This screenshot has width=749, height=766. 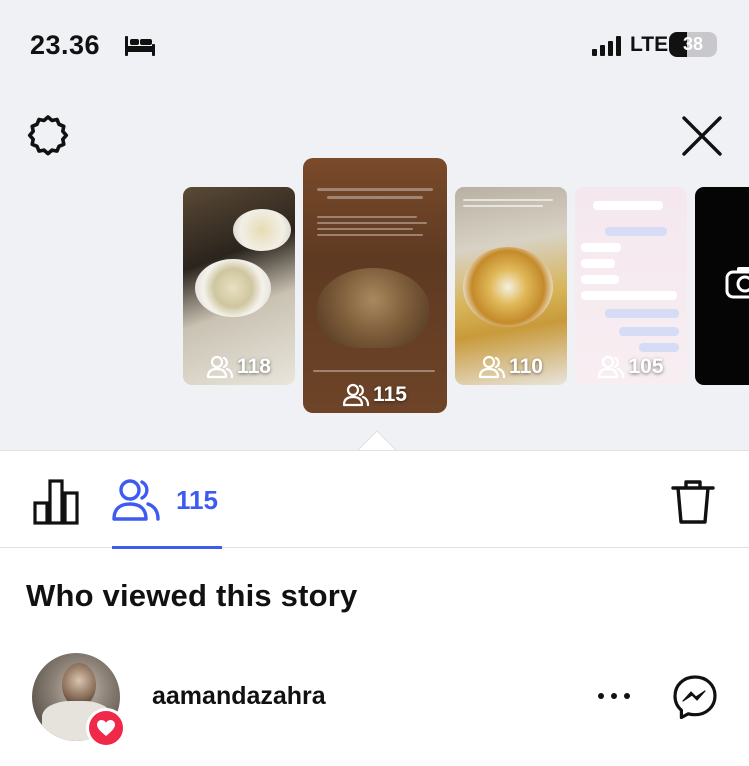 What do you see at coordinates (508, 287) in the screenshot?
I see `tea-lemon-image` at bounding box center [508, 287].